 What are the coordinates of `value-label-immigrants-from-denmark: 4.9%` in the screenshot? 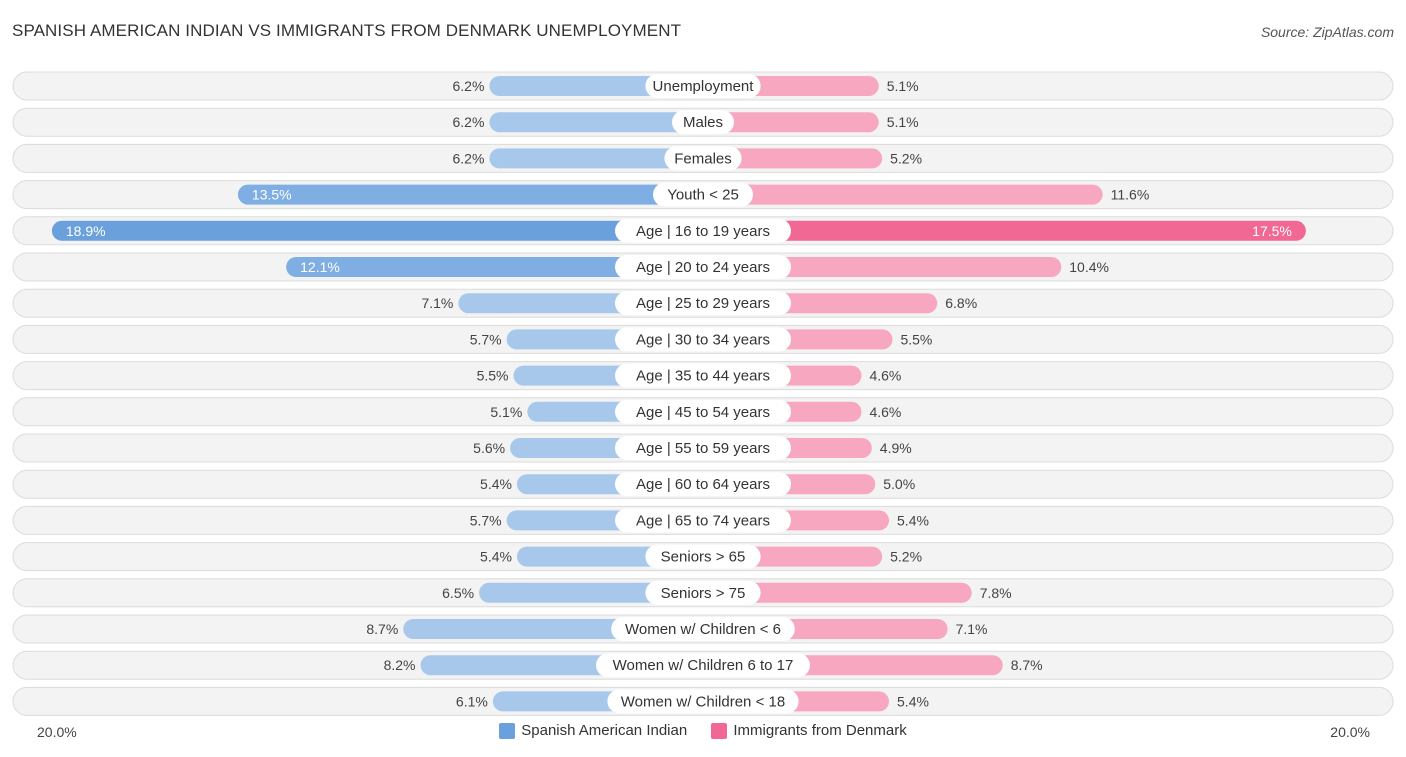 It's located at (896, 448).